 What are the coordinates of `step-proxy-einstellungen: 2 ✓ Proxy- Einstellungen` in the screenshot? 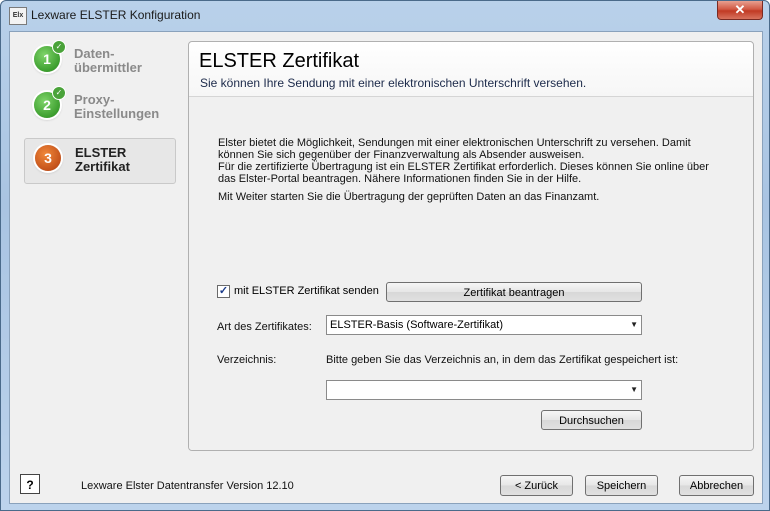 It's located at (99, 108).